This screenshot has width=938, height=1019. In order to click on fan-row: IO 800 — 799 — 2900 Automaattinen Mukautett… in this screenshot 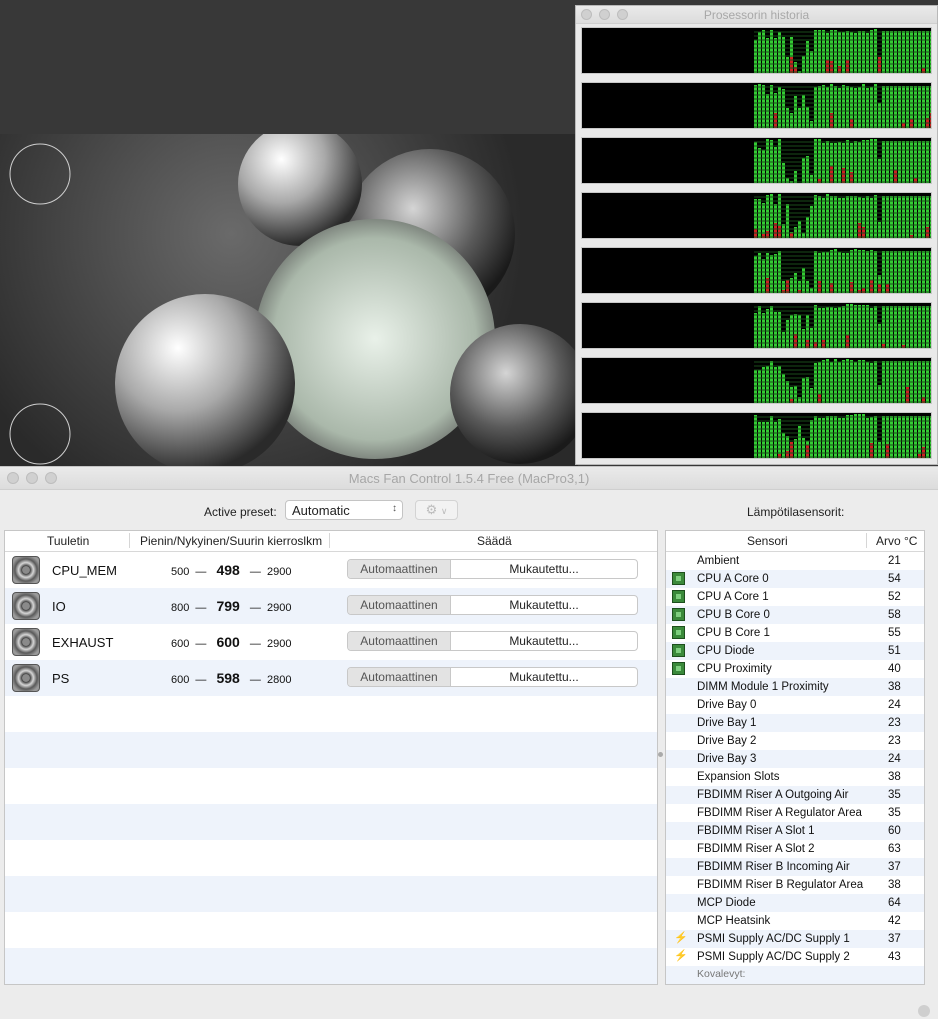, I will do `click(331, 606)`.